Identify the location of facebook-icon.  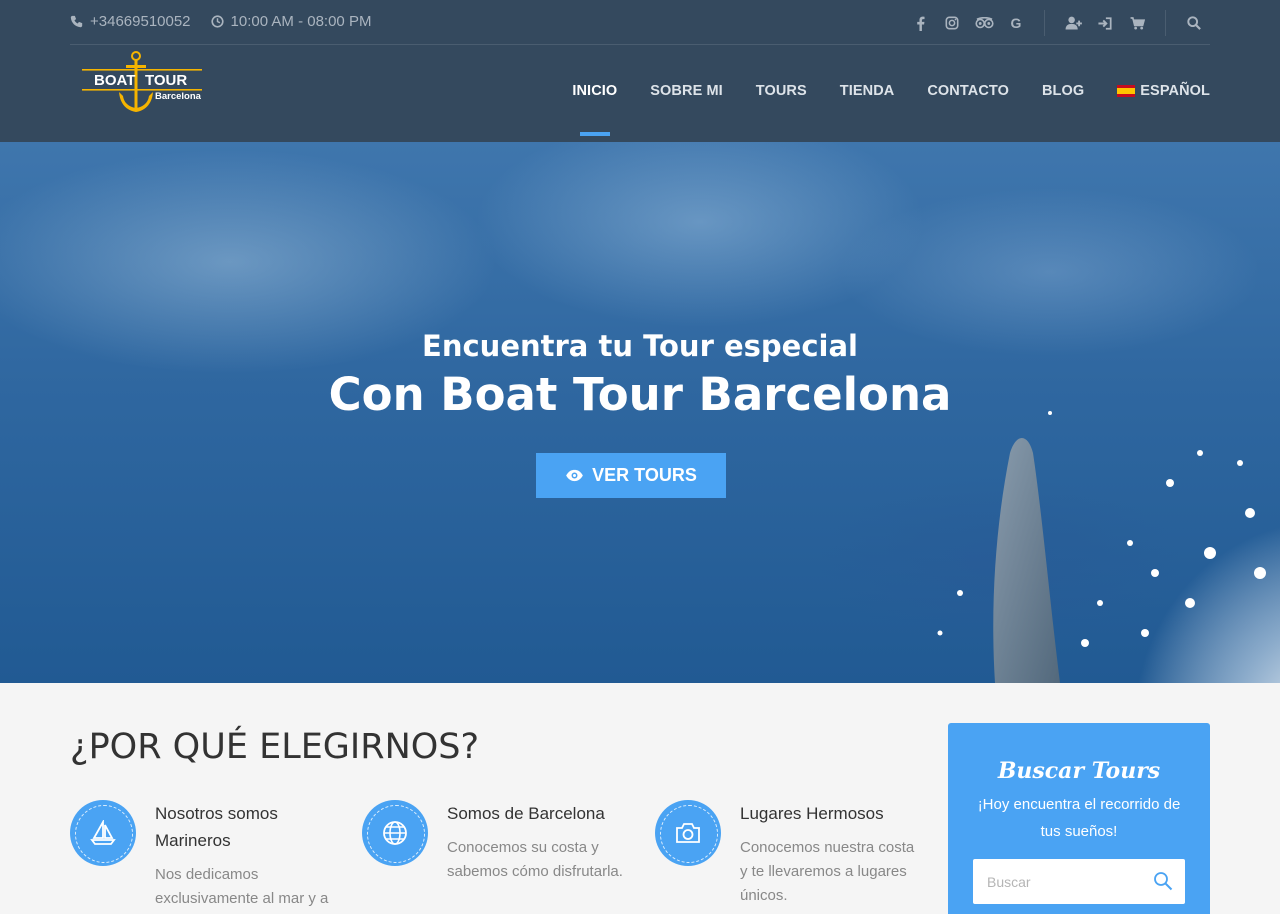
(920, 23).